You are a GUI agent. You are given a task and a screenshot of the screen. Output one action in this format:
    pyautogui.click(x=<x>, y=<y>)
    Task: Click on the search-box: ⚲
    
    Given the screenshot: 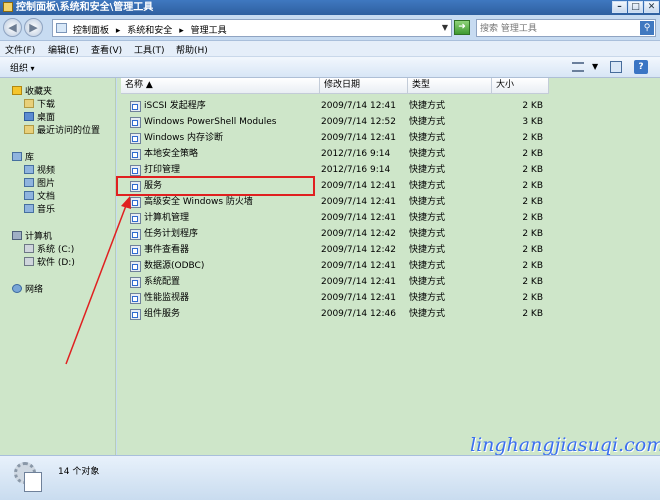 What is the action you would take?
    pyautogui.click(x=566, y=28)
    